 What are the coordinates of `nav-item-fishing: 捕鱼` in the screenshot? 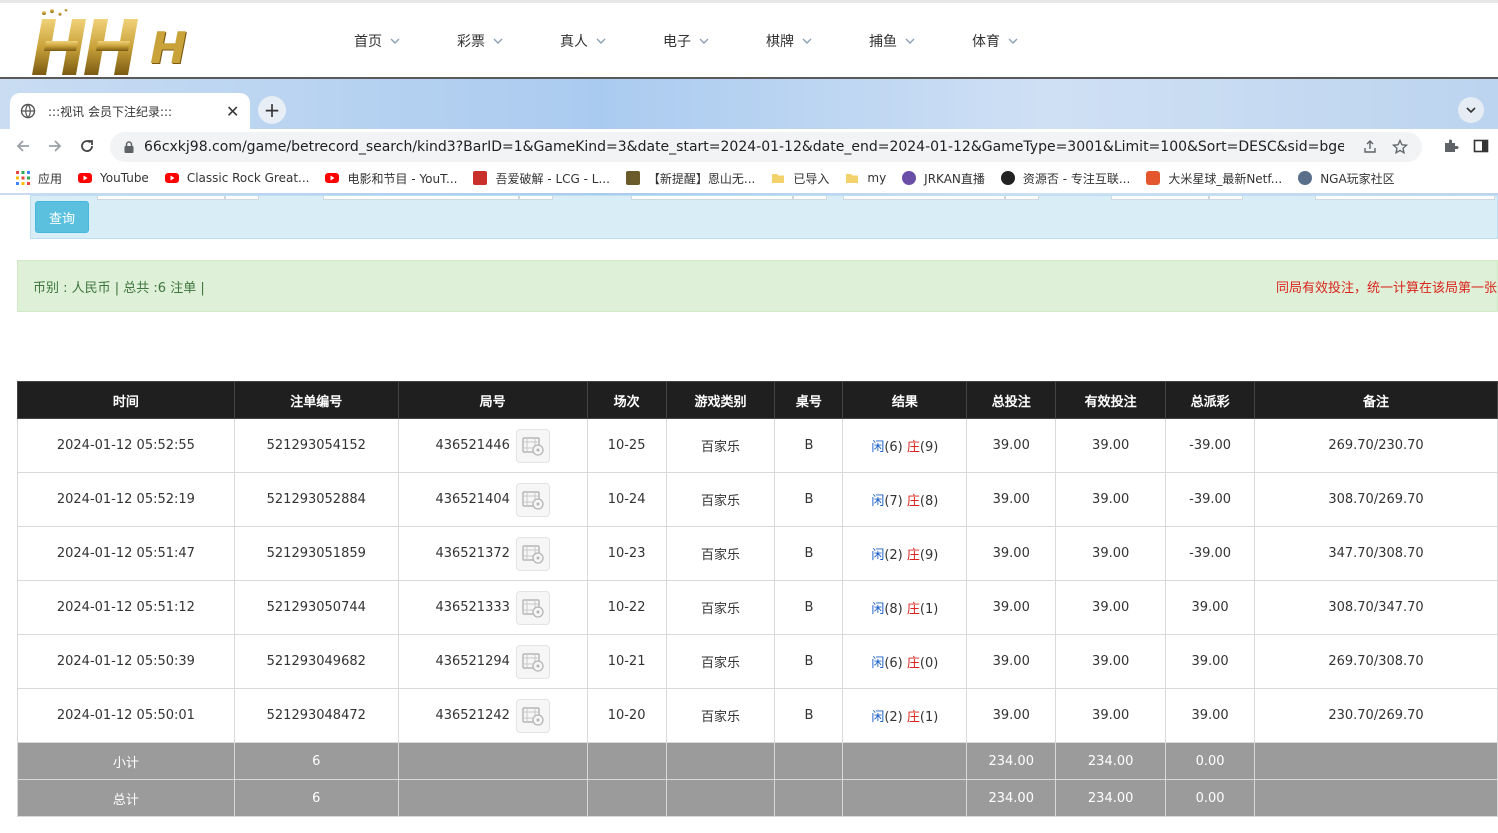 It's located at (920, 41).